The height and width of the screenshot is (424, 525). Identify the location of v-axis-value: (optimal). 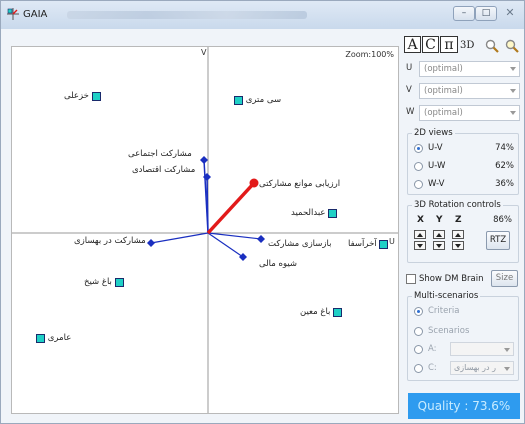
(443, 91).